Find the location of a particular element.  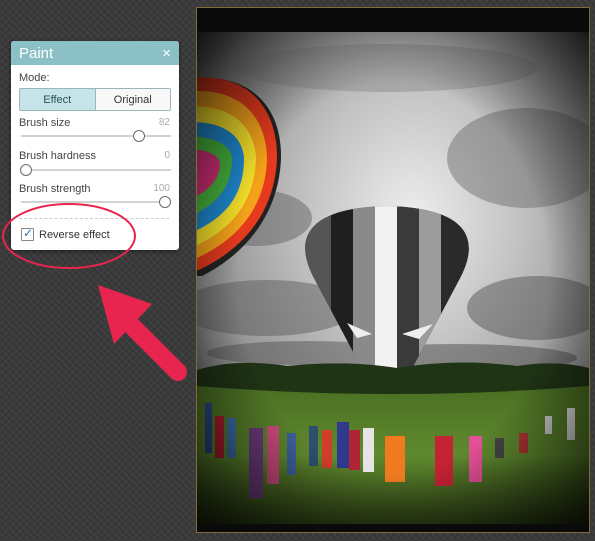

reverse-effect-checkbox: ✓ is located at coordinates (27, 233).